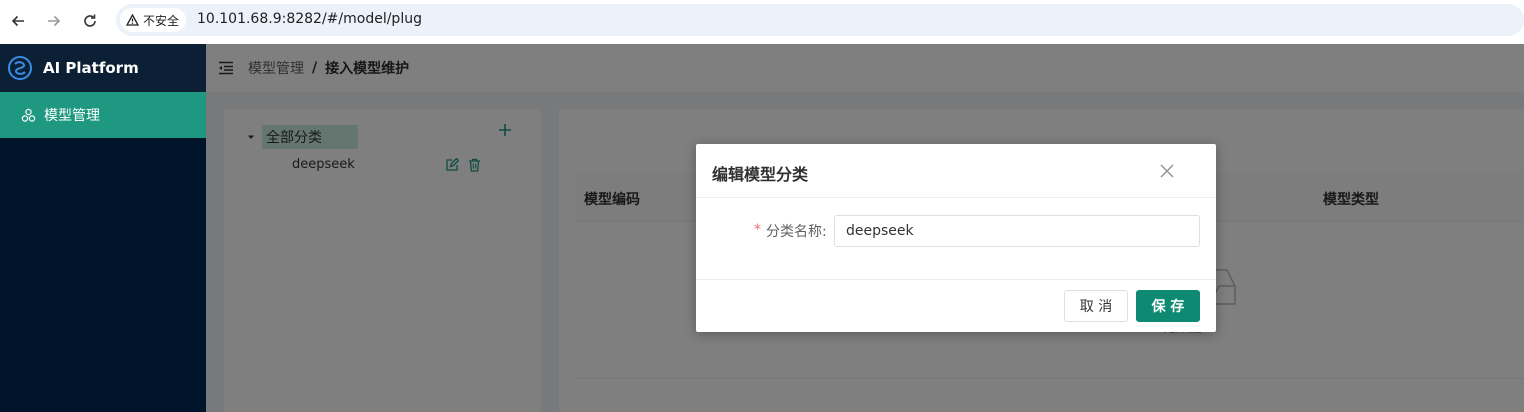  Describe the element at coordinates (72, 116) in the screenshot. I see `sidebar-item-label: 模型管理` at that location.